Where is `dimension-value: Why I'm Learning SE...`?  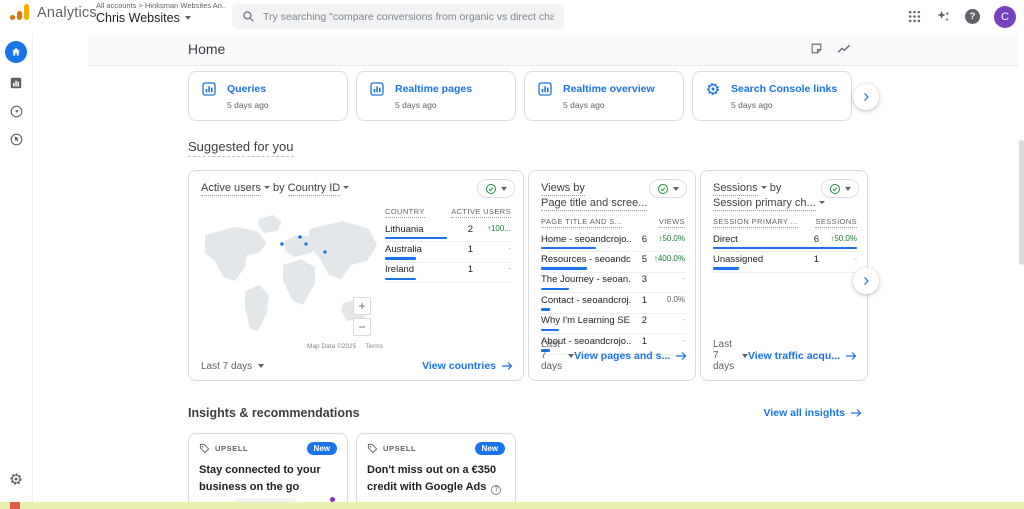 dimension-value: Why I'm Learning SE... is located at coordinates (586, 321).